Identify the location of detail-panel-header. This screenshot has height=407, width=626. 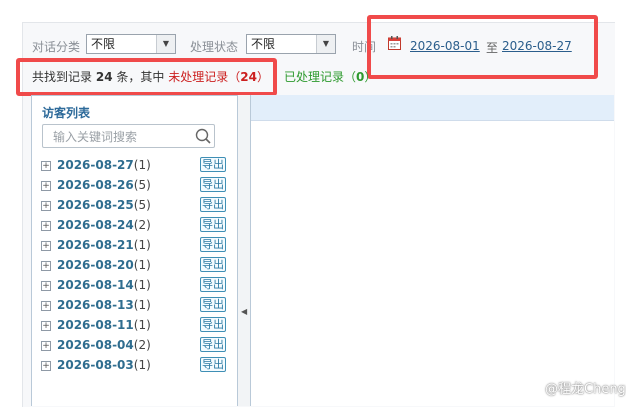
(432, 108).